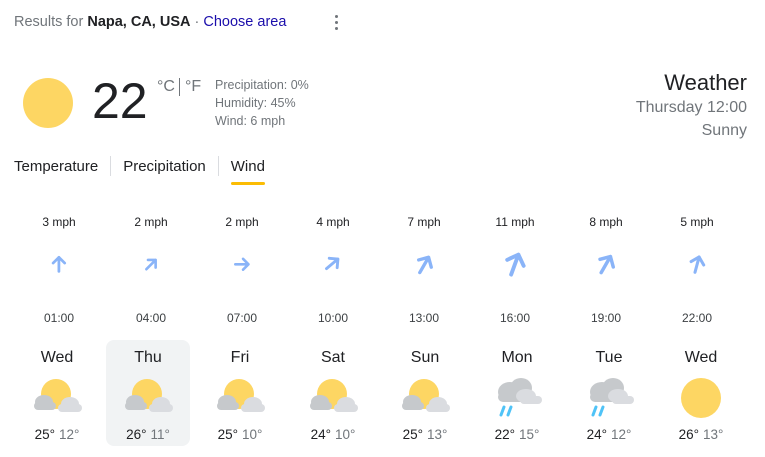 This screenshot has width=765, height=457. Describe the element at coordinates (179, 87) in the screenshot. I see `unit-toggle: °C °F` at that location.